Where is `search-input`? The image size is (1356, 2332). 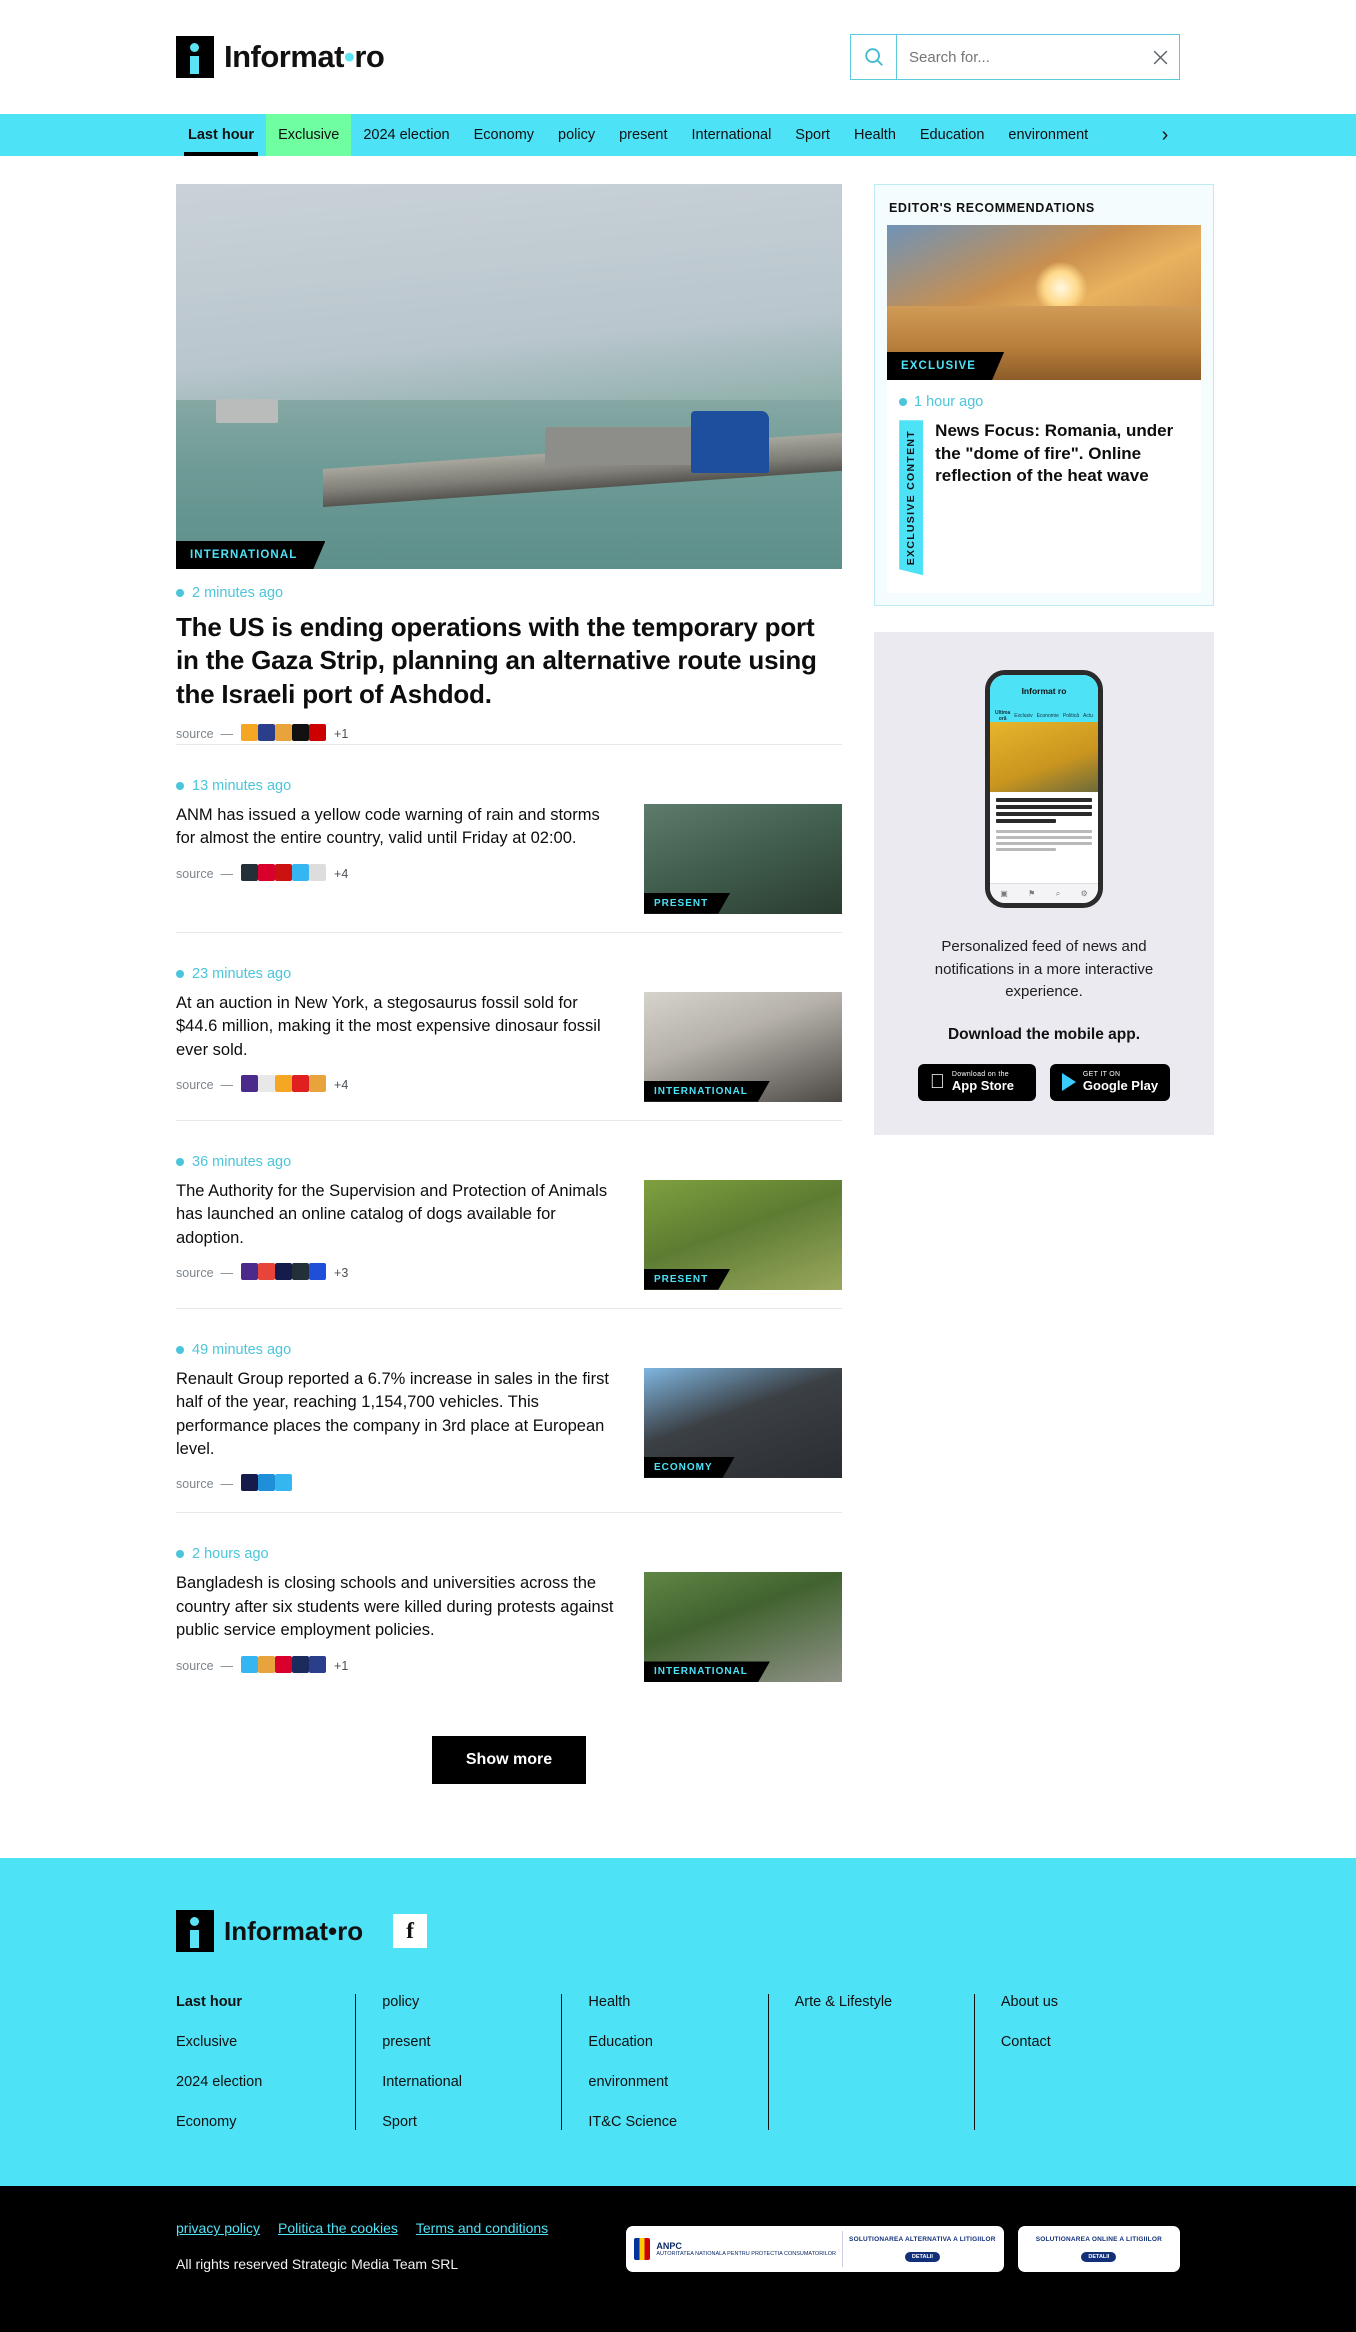
search-input is located at coordinates (1019, 57).